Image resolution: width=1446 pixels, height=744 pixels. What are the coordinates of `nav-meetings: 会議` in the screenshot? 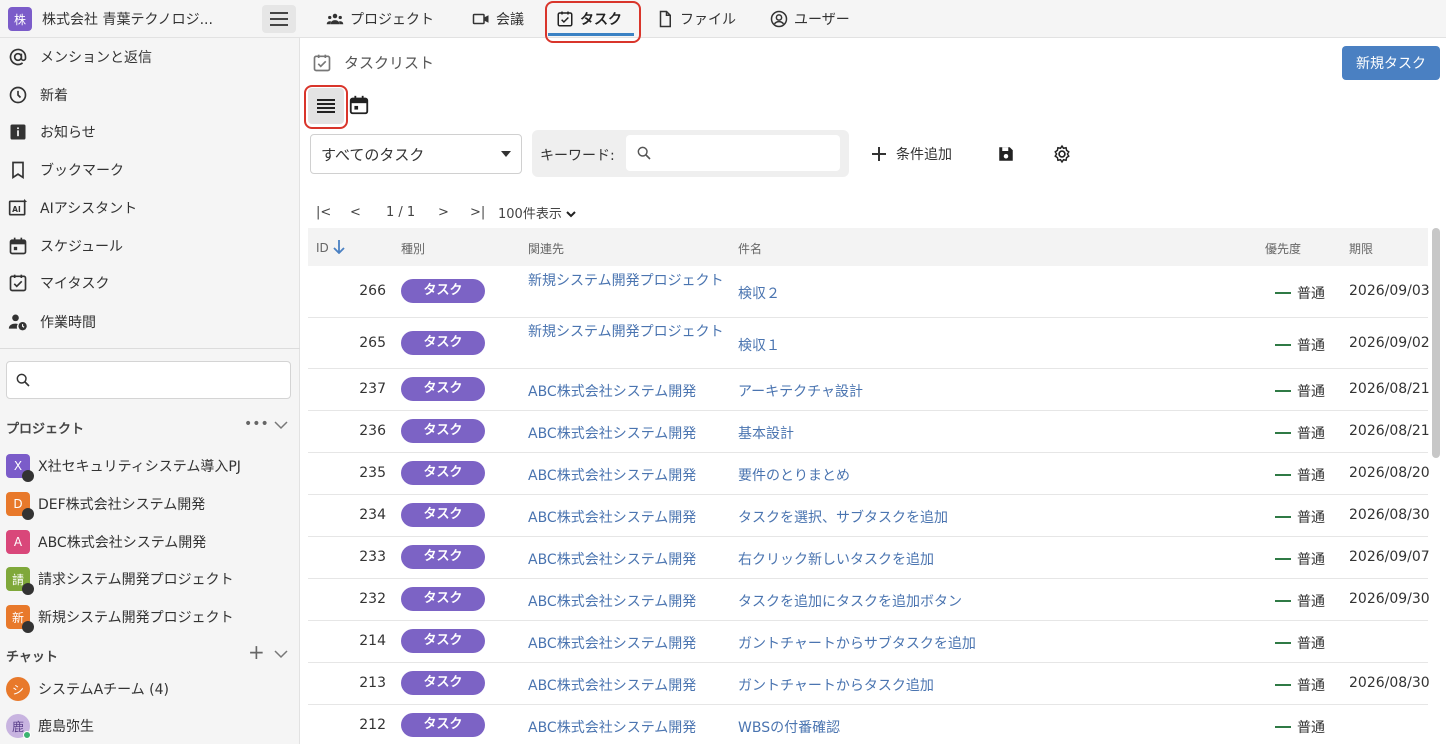 It's located at (498, 19).